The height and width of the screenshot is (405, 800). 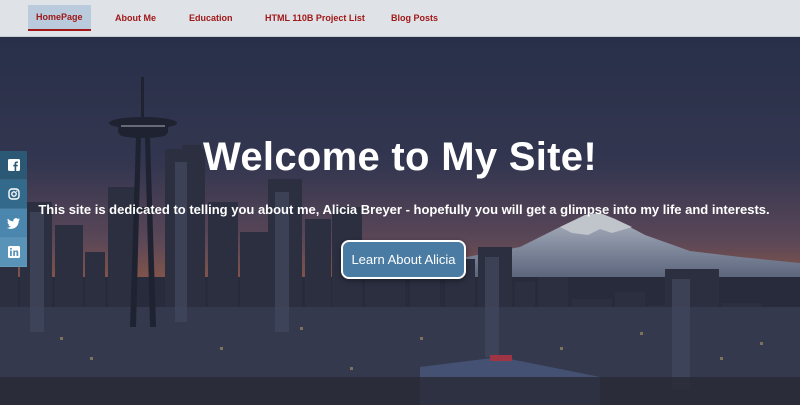 I want to click on nav-about-me: About Me, so click(x=135, y=18).